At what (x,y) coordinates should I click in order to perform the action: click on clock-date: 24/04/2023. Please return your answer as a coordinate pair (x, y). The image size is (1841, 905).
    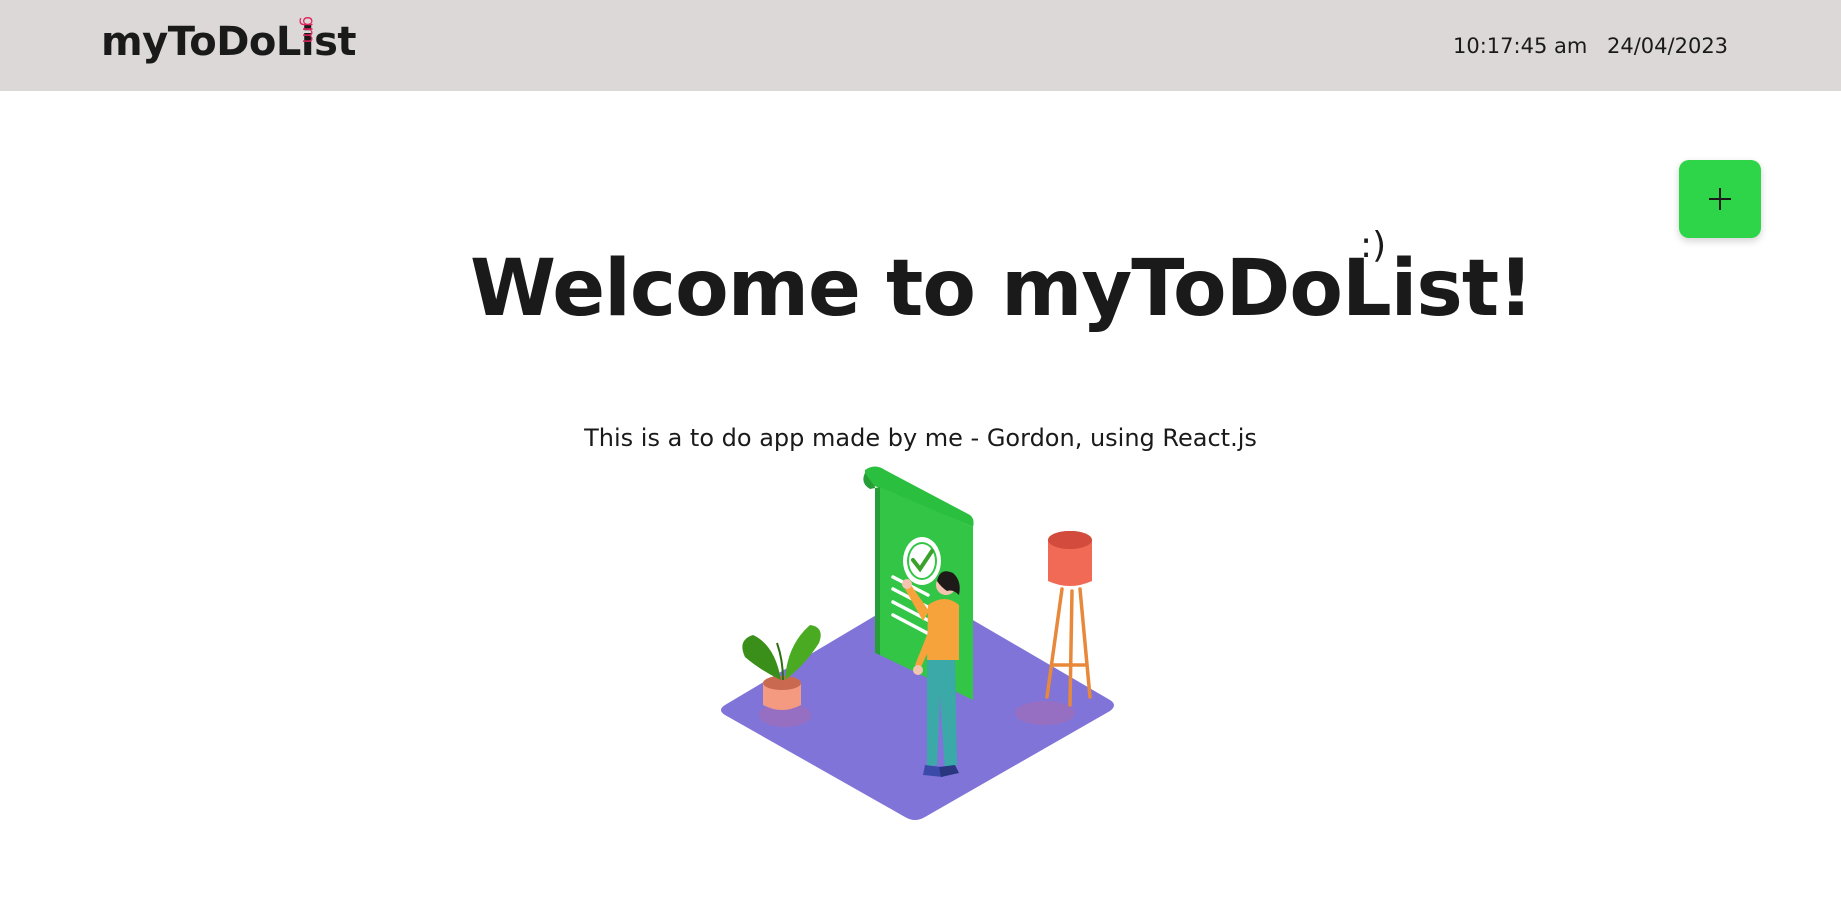
    Looking at the image, I should click on (1668, 46).